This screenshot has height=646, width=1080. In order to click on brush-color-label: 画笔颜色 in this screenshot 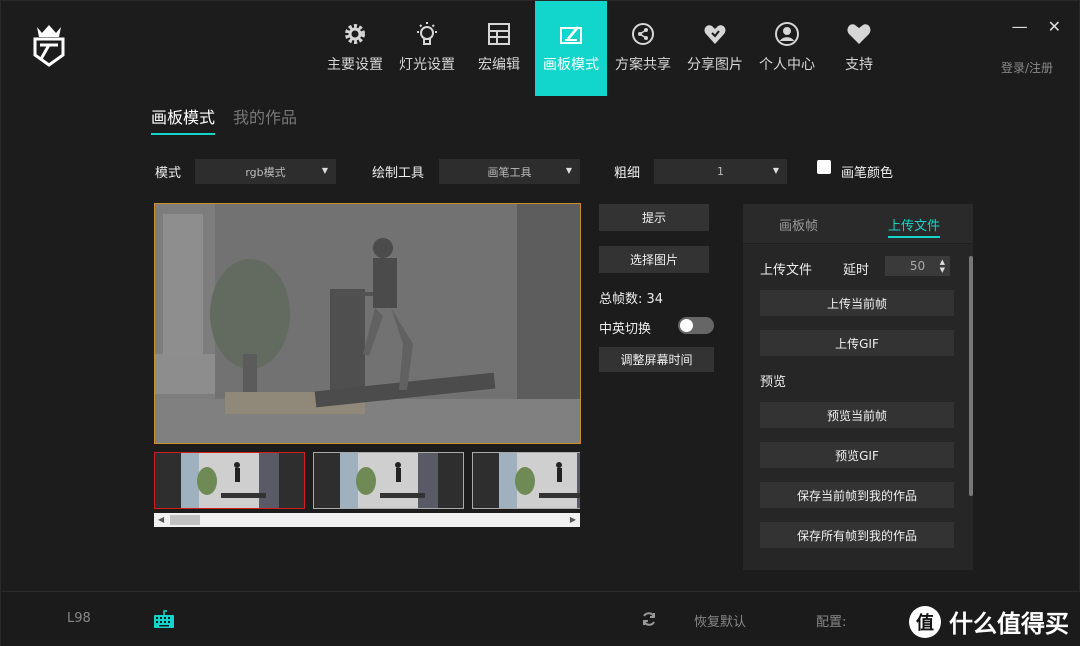, I will do `click(867, 173)`.